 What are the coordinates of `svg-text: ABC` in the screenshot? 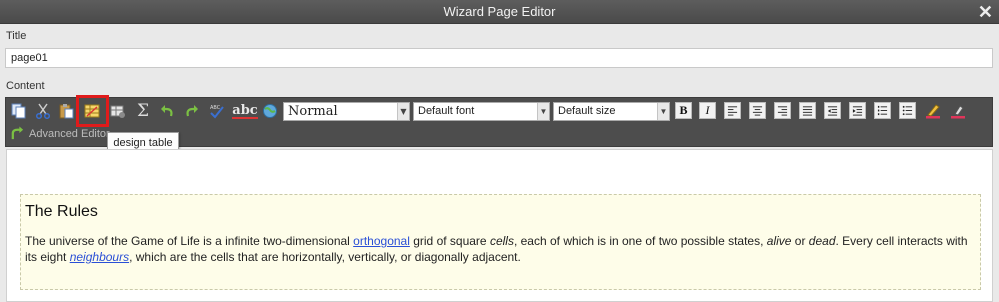 It's located at (215, 108).